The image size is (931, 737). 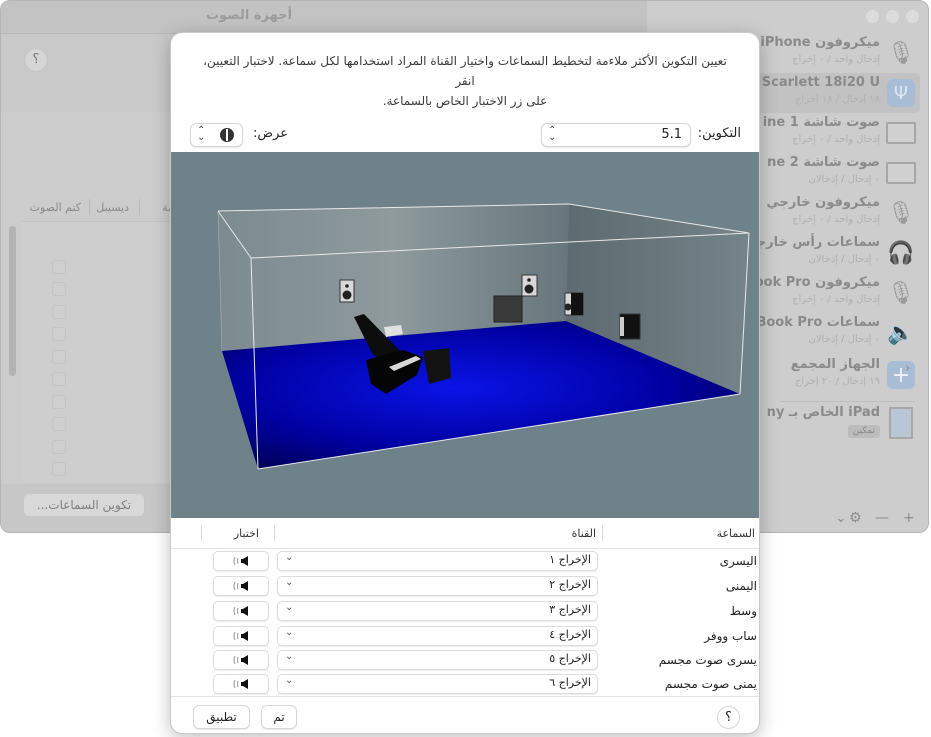 What do you see at coordinates (901, 93) in the screenshot?
I see `usb-icon: Ψ` at bounding box center [901, 93].